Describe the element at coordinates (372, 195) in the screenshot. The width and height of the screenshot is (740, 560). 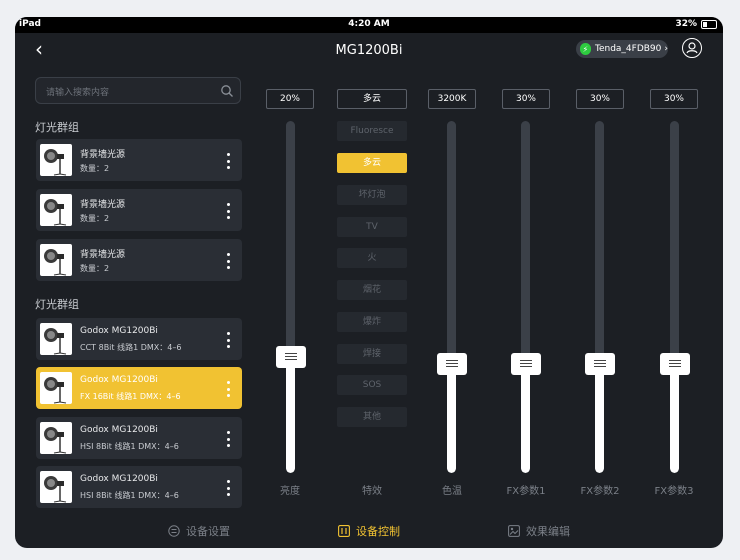
I see `effect-option-broken-bulb: 坏灯泡` at that location.